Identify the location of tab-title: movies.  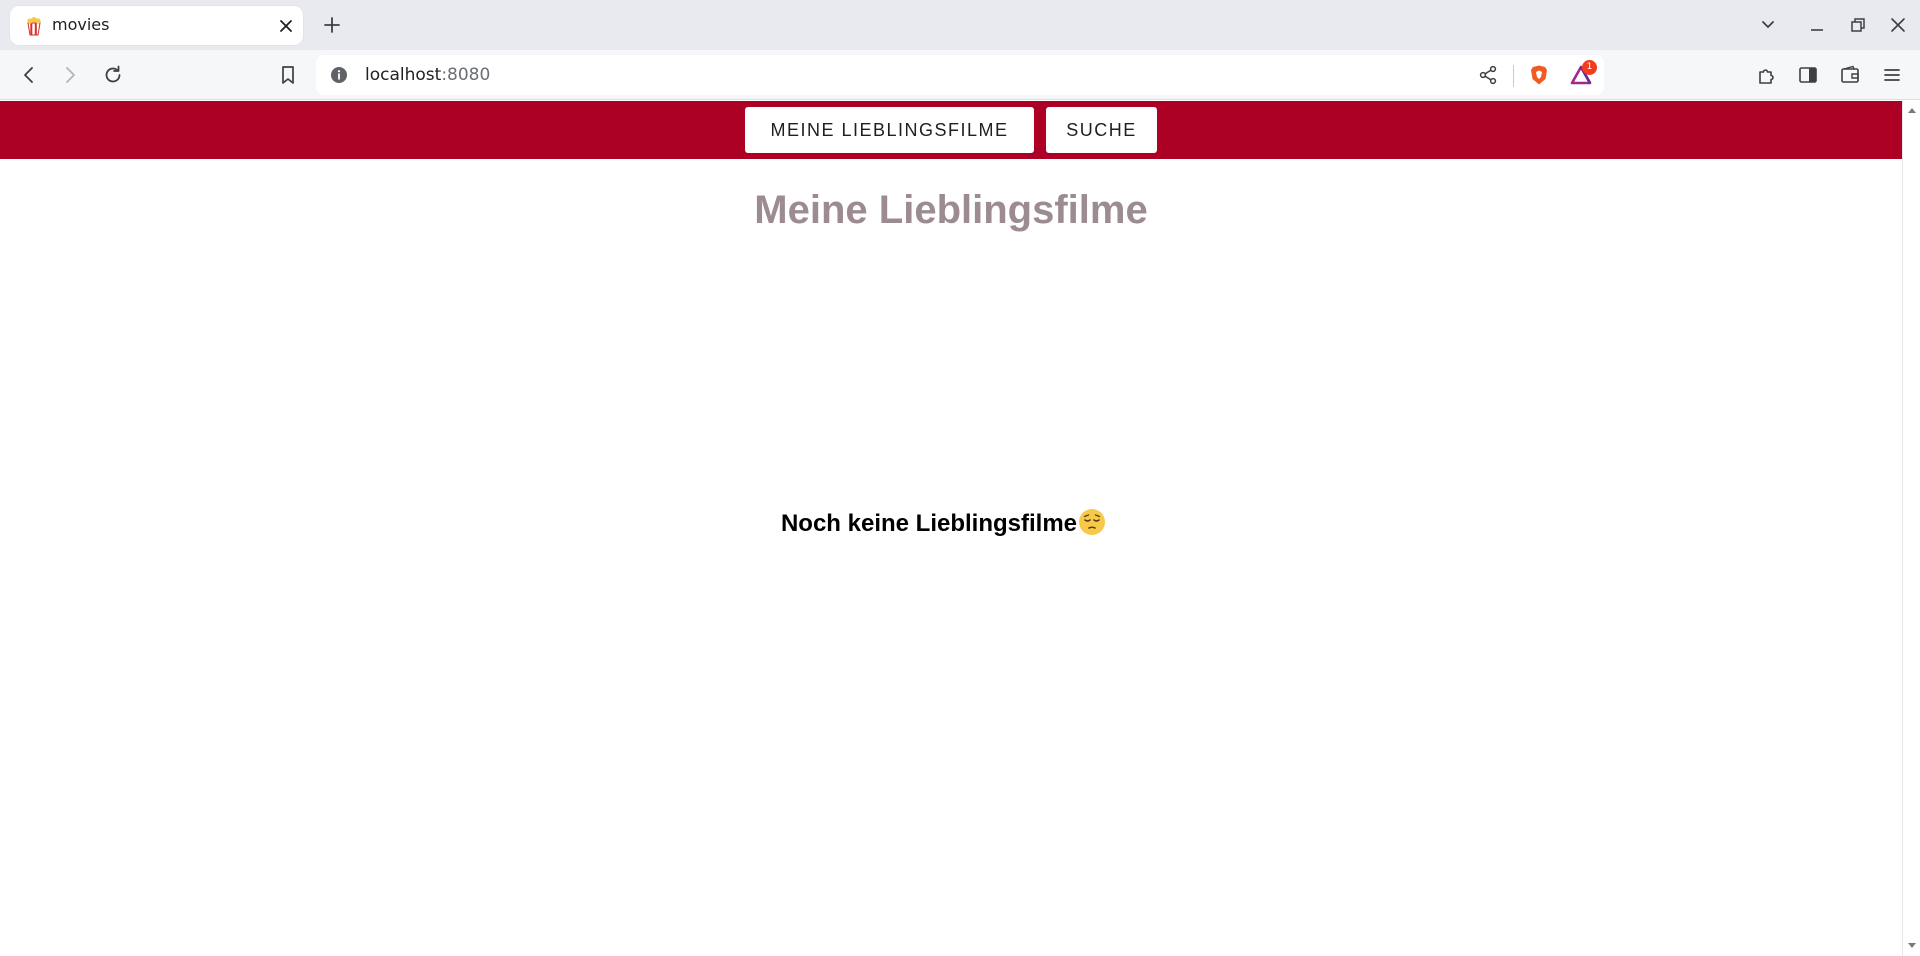
(81, 24).